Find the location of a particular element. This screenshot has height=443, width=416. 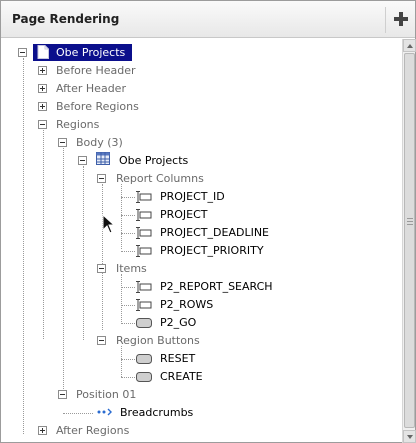

vertical-scrollbar is located at coordinates (409, 241).